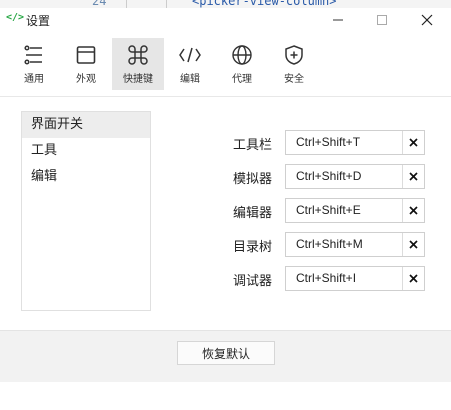  I want to click on minimize-button, so click(338, 20).